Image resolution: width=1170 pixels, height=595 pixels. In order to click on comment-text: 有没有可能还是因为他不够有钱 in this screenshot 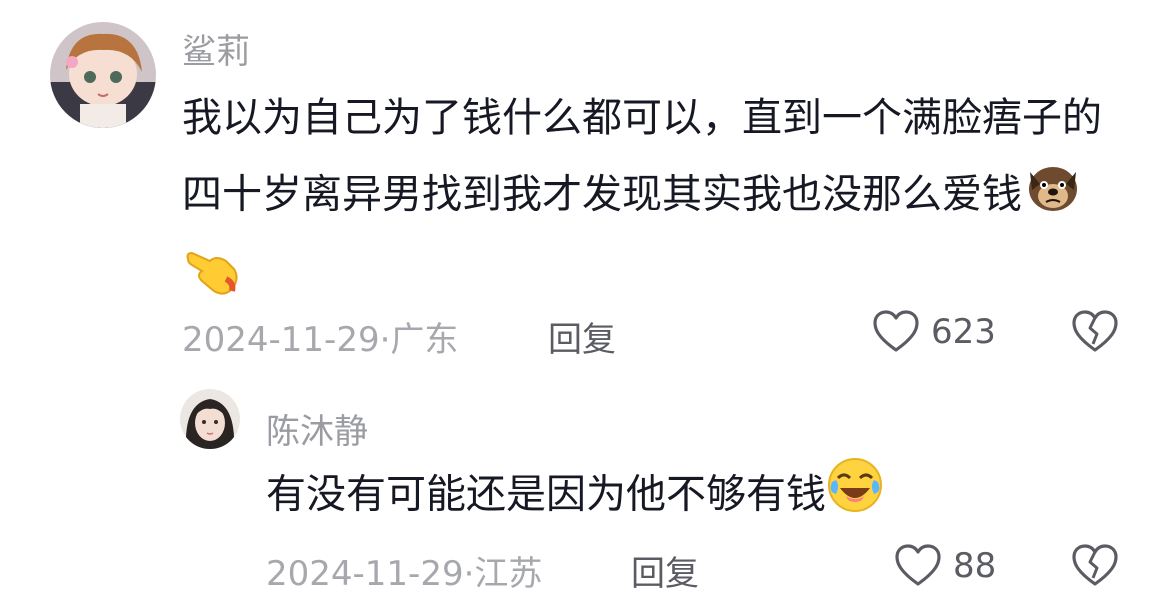, I will do `click(691, 496)`.